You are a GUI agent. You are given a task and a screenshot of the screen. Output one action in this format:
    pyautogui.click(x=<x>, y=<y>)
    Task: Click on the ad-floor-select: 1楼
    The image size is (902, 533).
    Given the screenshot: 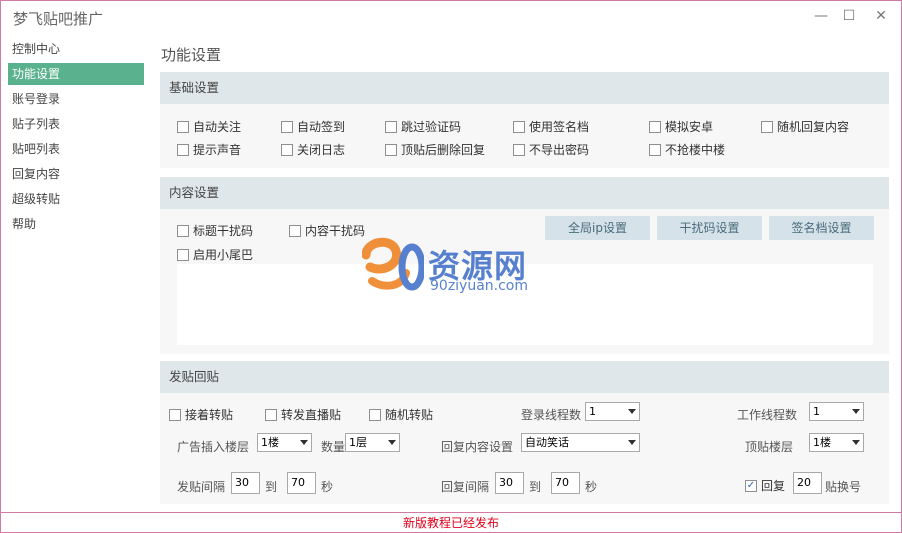 What is the action you would take?
    pyautogui.click(x=284, y=442)
    